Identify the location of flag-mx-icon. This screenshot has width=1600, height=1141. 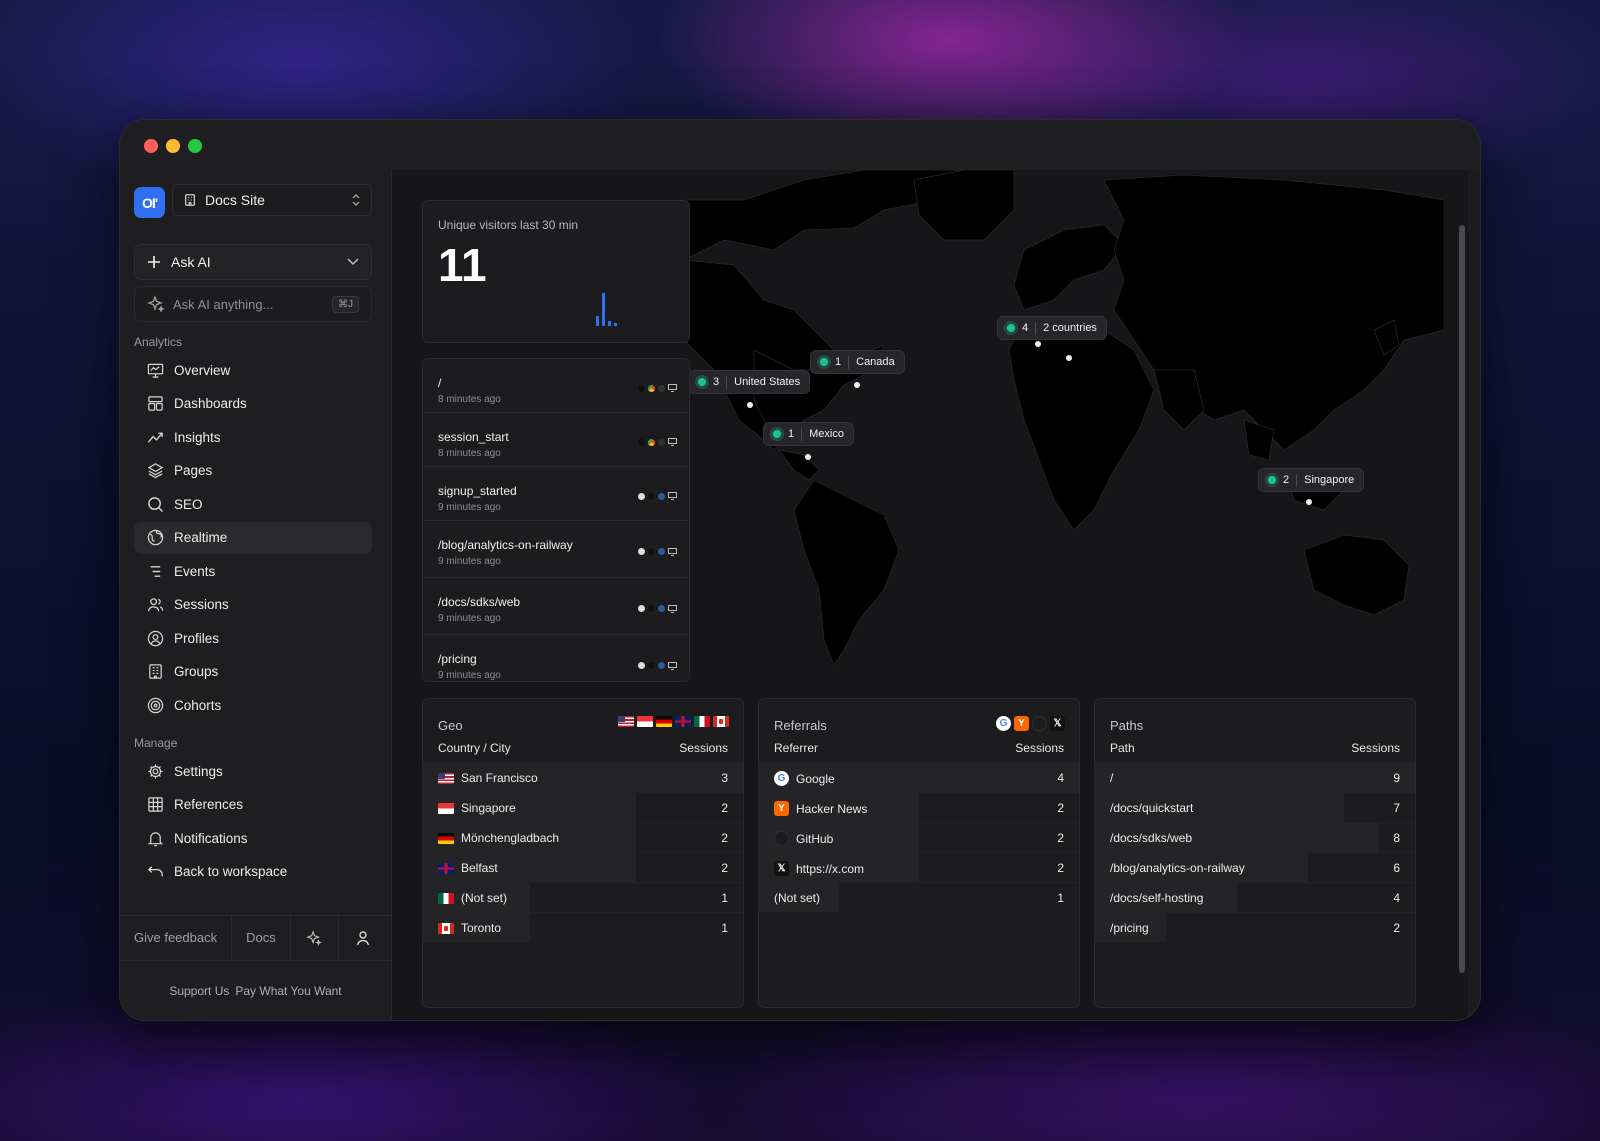
(446, 898).